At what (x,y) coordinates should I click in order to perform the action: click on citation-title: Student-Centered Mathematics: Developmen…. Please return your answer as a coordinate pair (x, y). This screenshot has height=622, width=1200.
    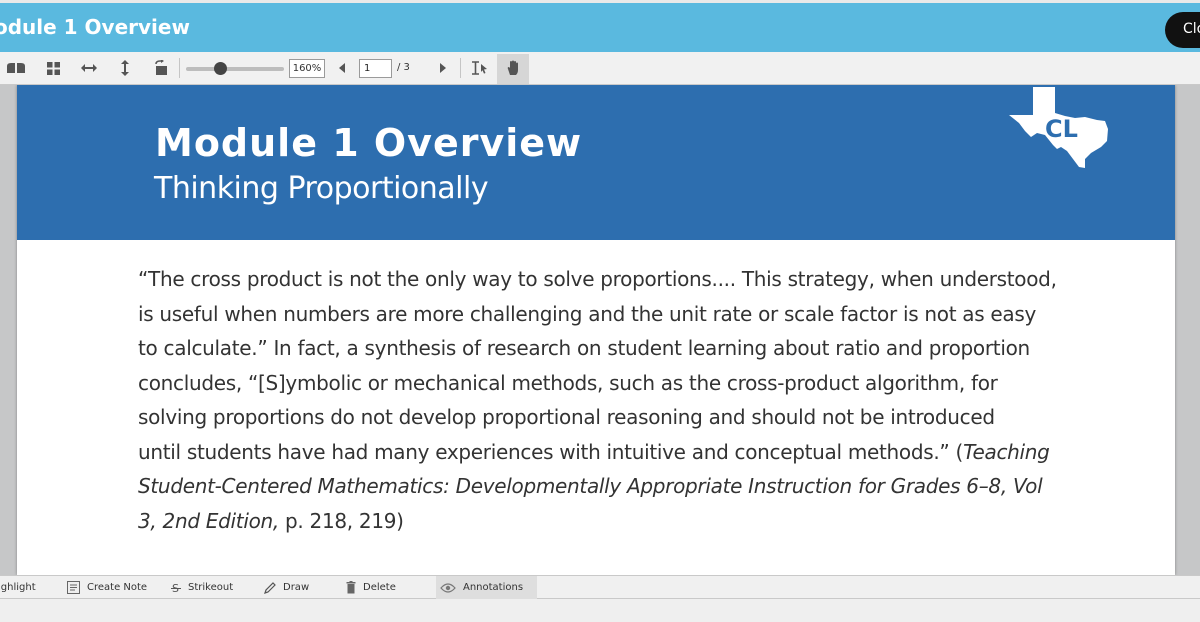
    Looking at the image, I should click on (590, 486).